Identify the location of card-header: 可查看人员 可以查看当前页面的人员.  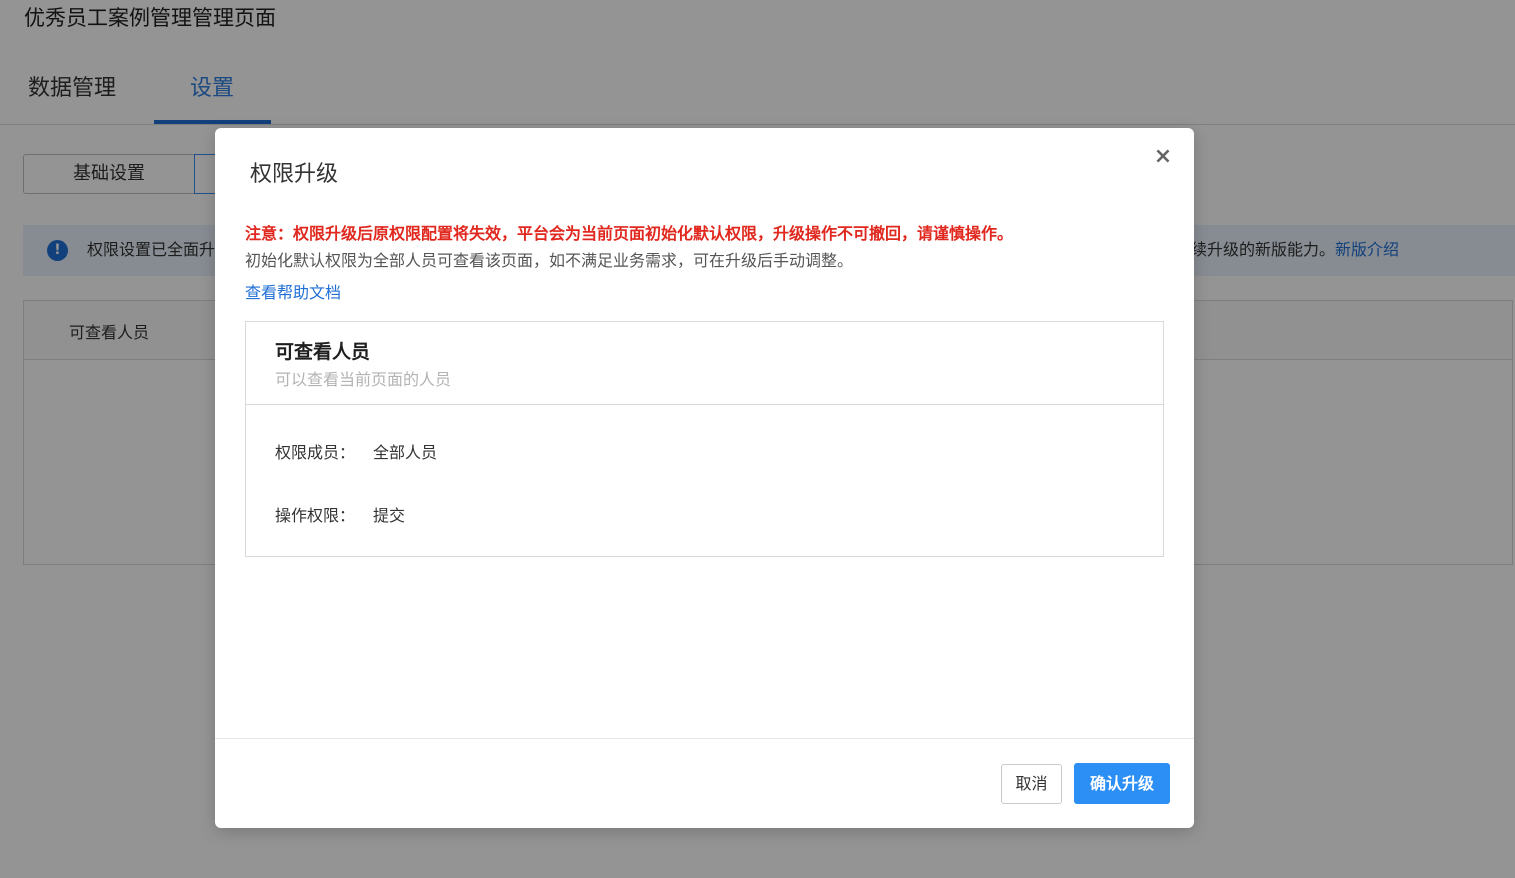
(704, 363).